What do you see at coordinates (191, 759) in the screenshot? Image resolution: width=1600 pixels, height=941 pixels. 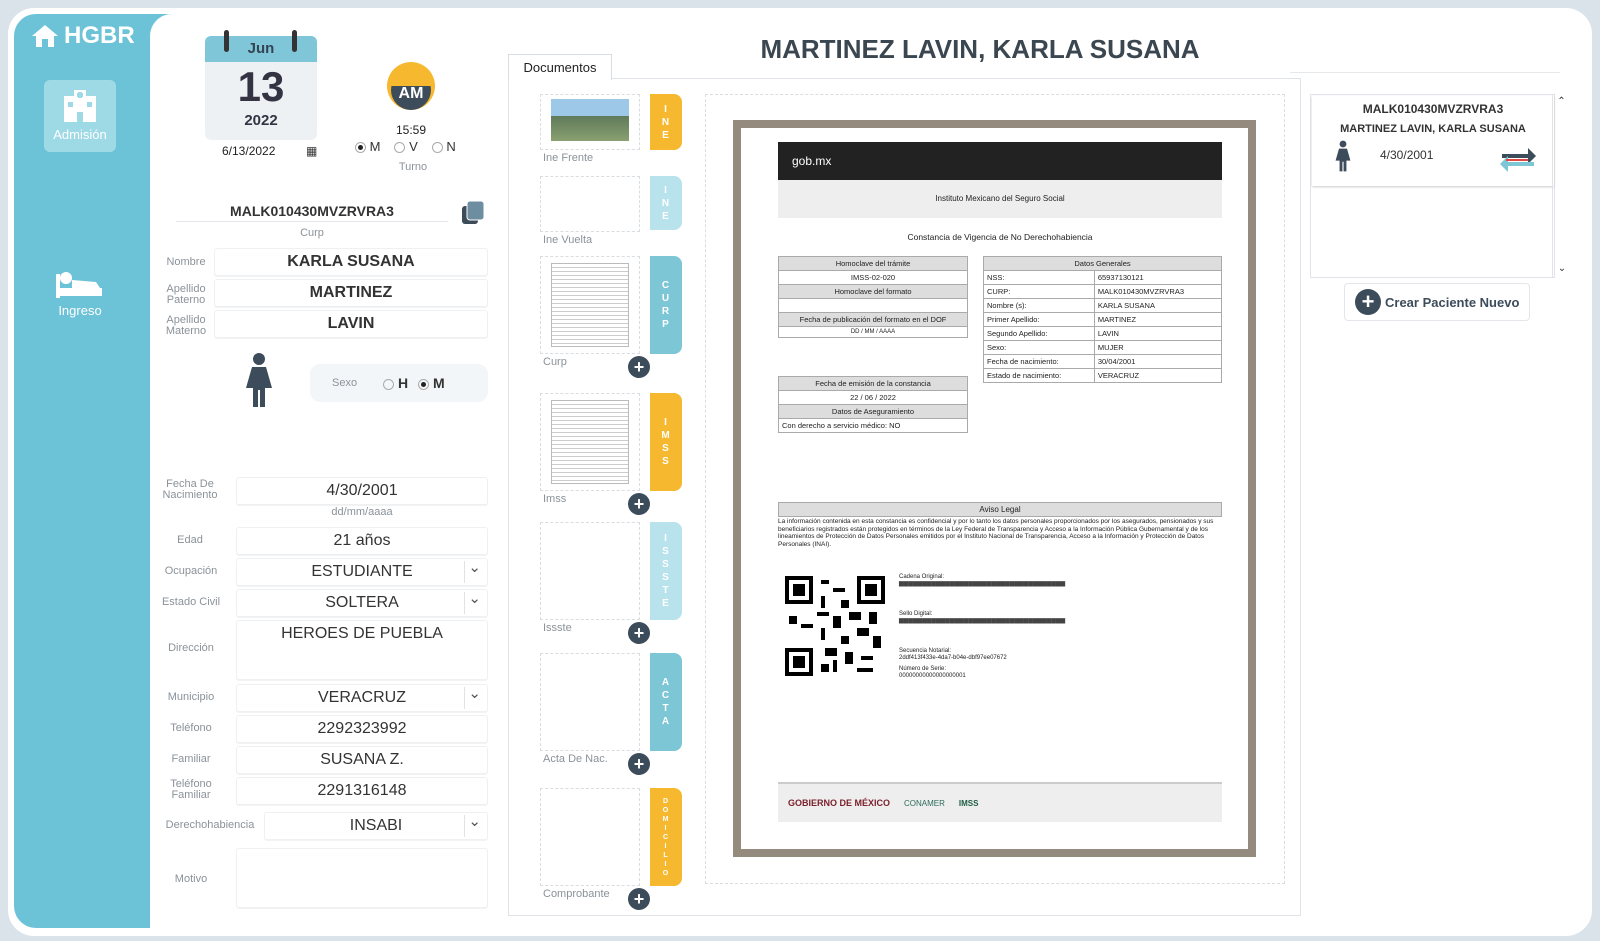 I see `familiar-label: Familiar` at bounding box center [191, 759].